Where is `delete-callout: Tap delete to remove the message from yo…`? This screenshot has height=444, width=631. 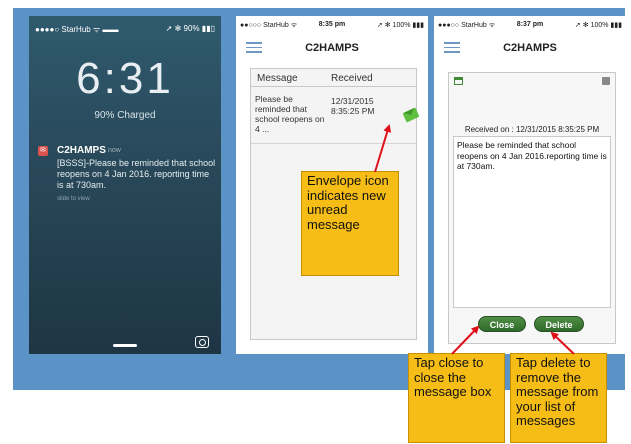 delete-callout: Tap delete to remove the message from yo… is located at coordinates (558, 398).